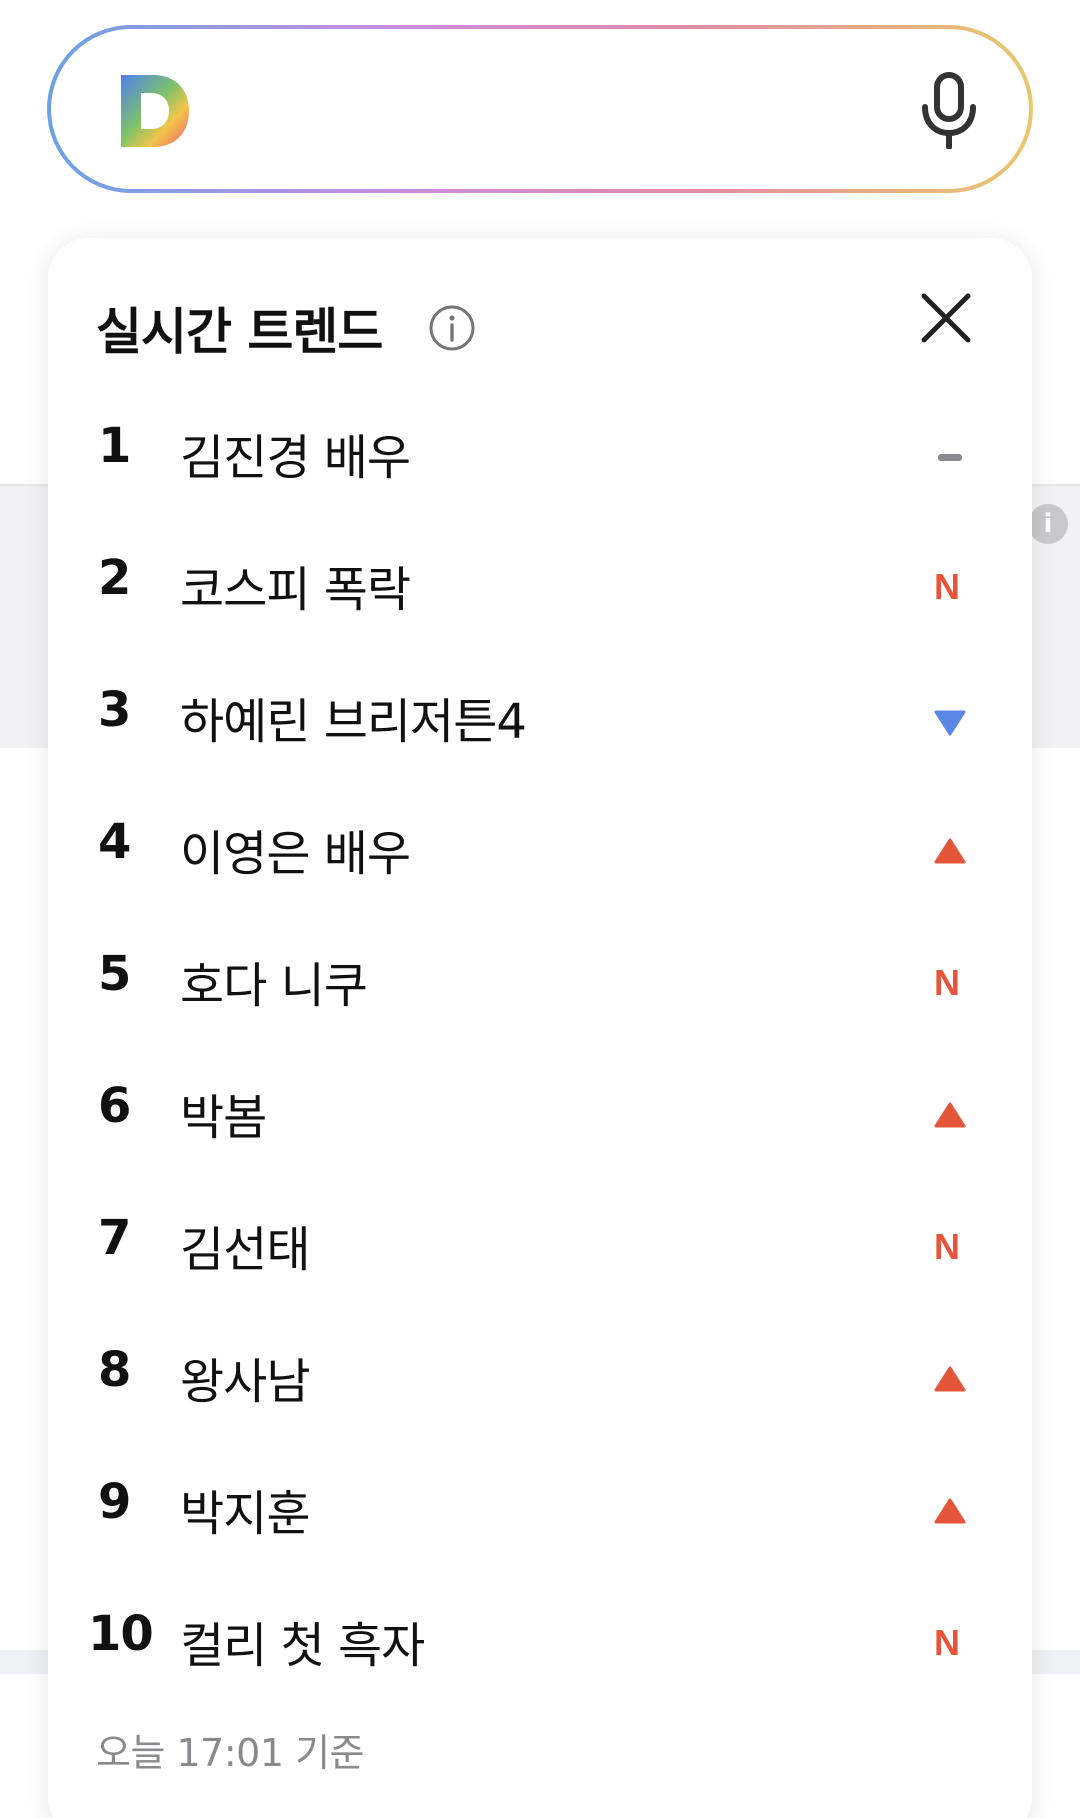 This screenshot has width=1080, height=1818. I want to click on updated-time: 오늘 17:01 기준, so click(230, 1753).